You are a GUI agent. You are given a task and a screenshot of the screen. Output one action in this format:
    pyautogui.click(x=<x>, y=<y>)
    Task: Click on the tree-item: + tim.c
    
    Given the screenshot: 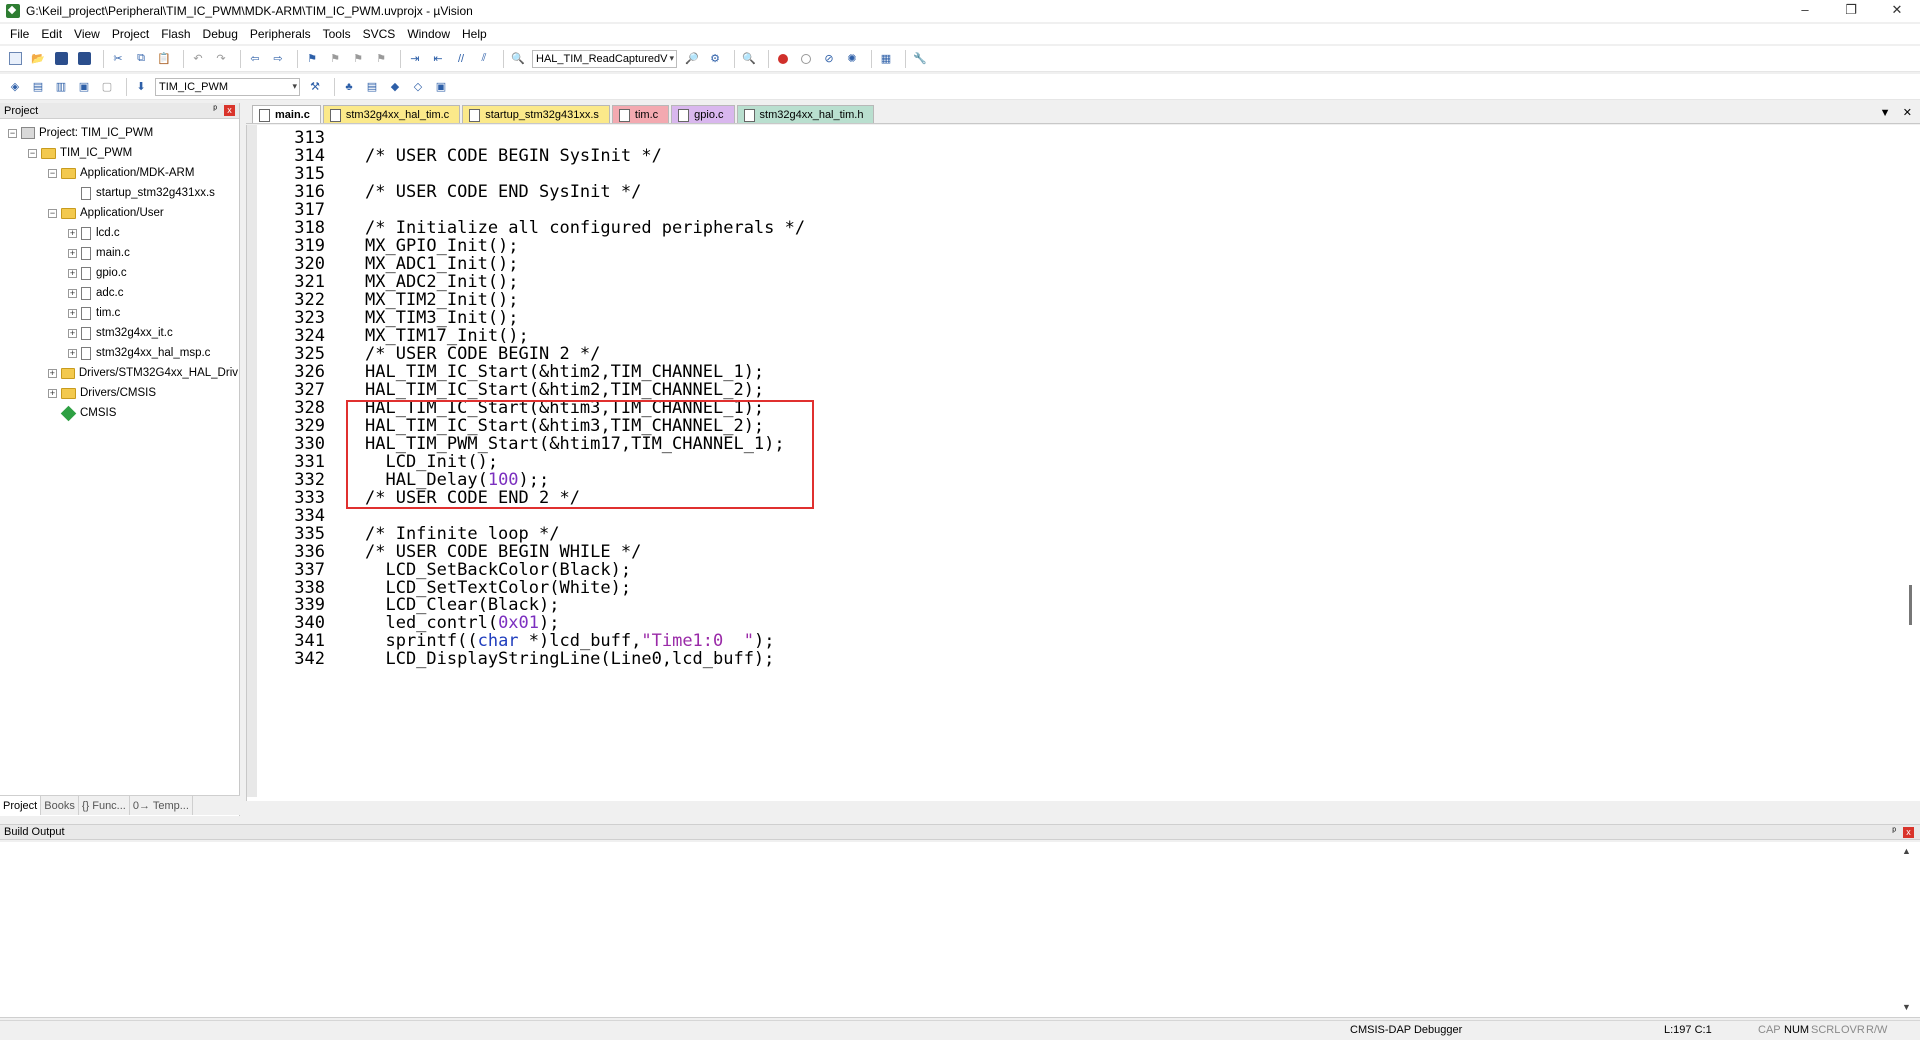 What is the action you would take?
    pyautogui.click(x=119, y=313)
    